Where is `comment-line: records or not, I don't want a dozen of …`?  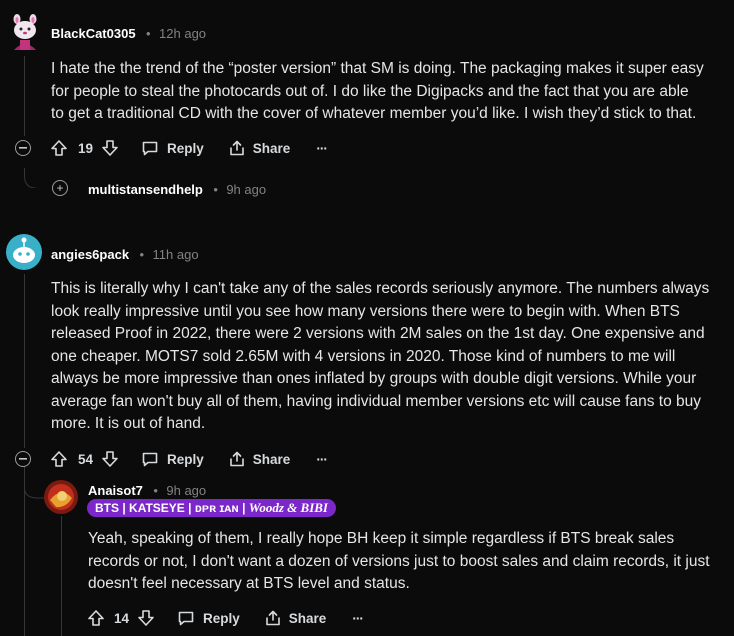
comment-line: records or not, I don't want a dozen of … is located at coordinates (399, 561).